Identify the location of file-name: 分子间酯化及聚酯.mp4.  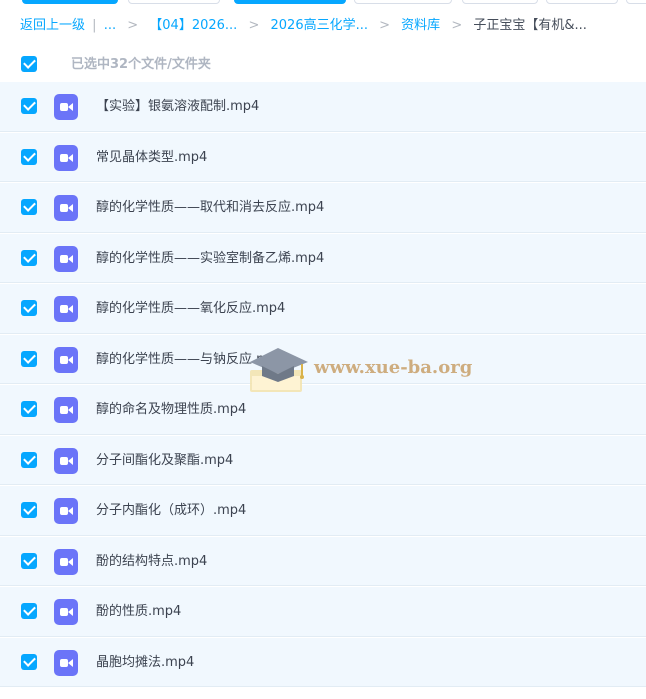
(164, 460).